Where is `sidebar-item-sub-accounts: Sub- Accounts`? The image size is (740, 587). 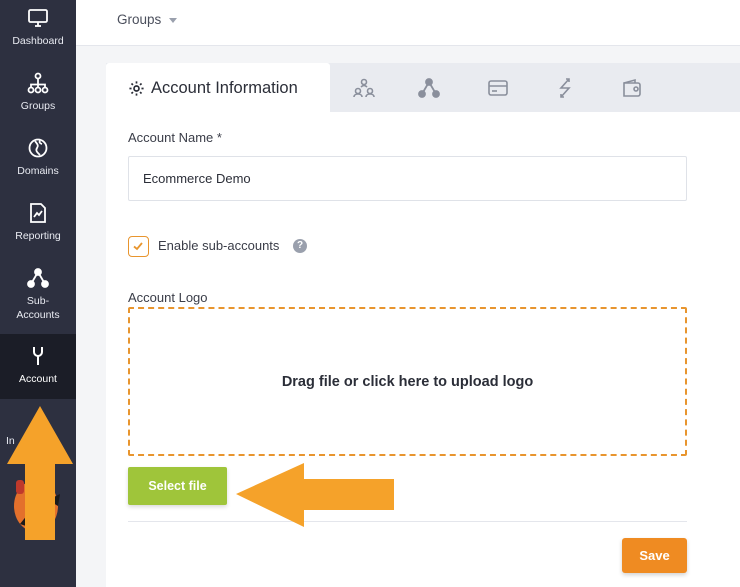 sidebar-item-sub-accounts: Sub- Accounts is located at coordinates (38, 300).